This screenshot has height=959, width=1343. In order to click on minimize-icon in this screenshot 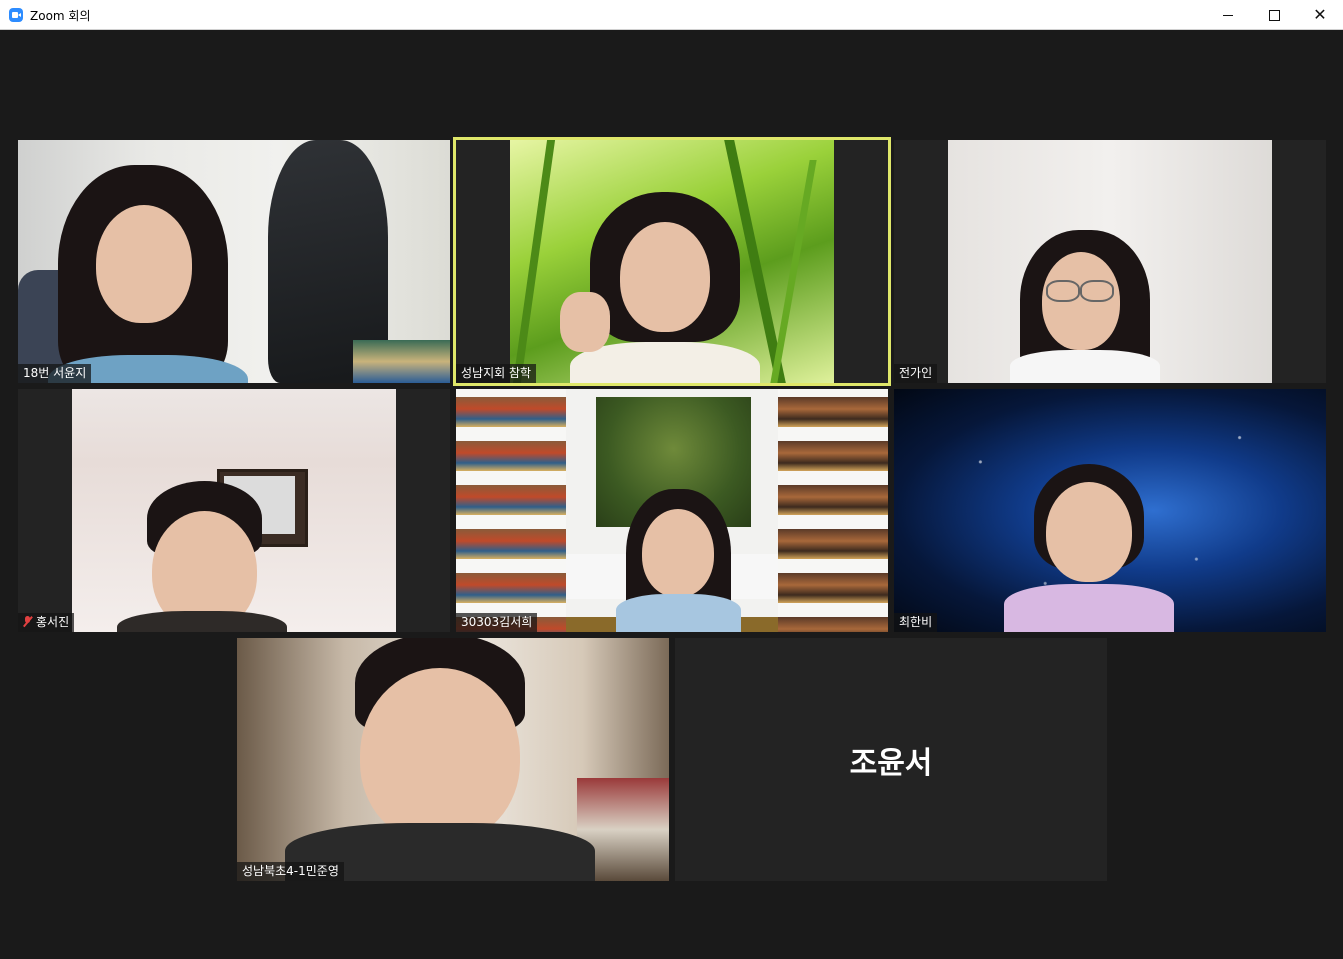, I will do `click(1228, 15)`.